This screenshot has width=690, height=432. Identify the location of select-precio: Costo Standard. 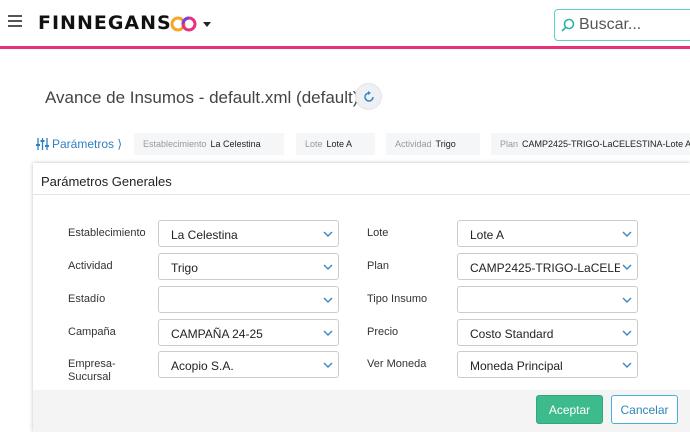
(547, 332).